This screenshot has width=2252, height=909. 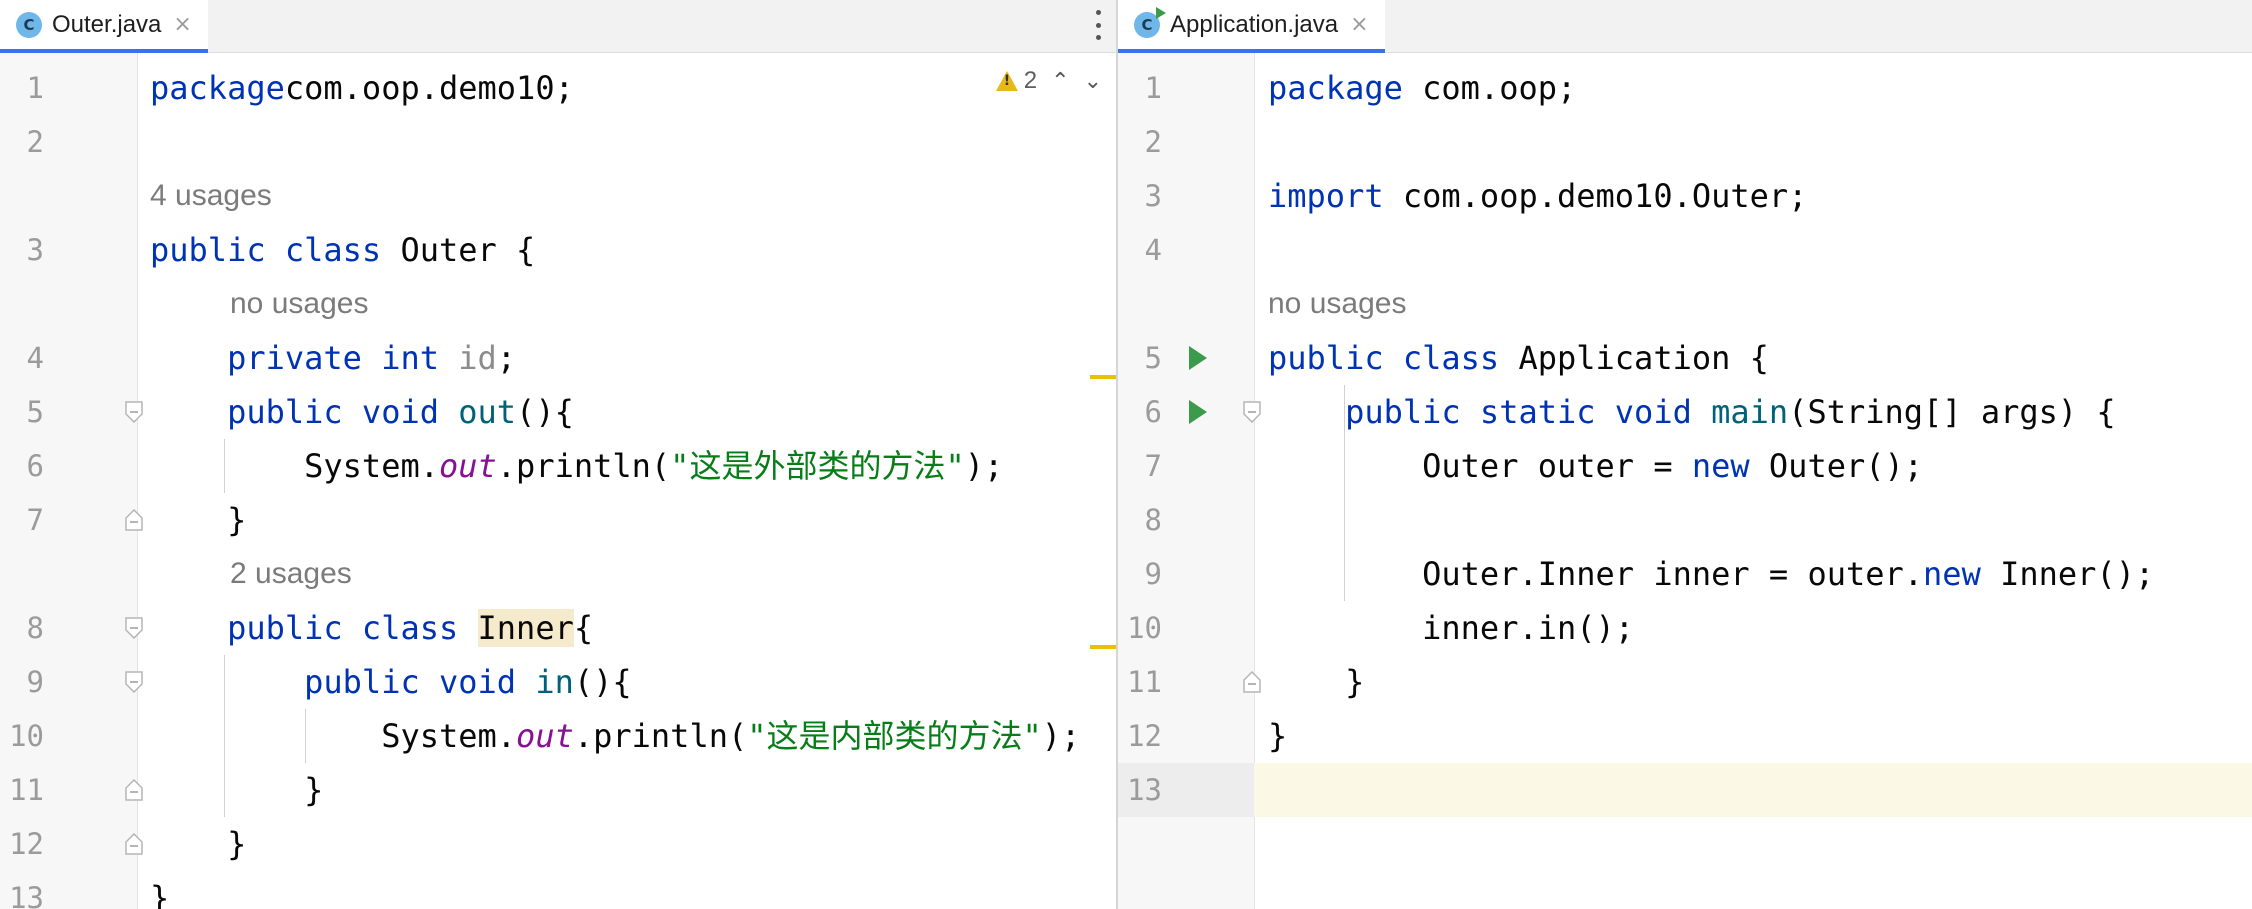 I want to click on code-text: Outer outer = new Outer();, so click(x=1595, y=466).